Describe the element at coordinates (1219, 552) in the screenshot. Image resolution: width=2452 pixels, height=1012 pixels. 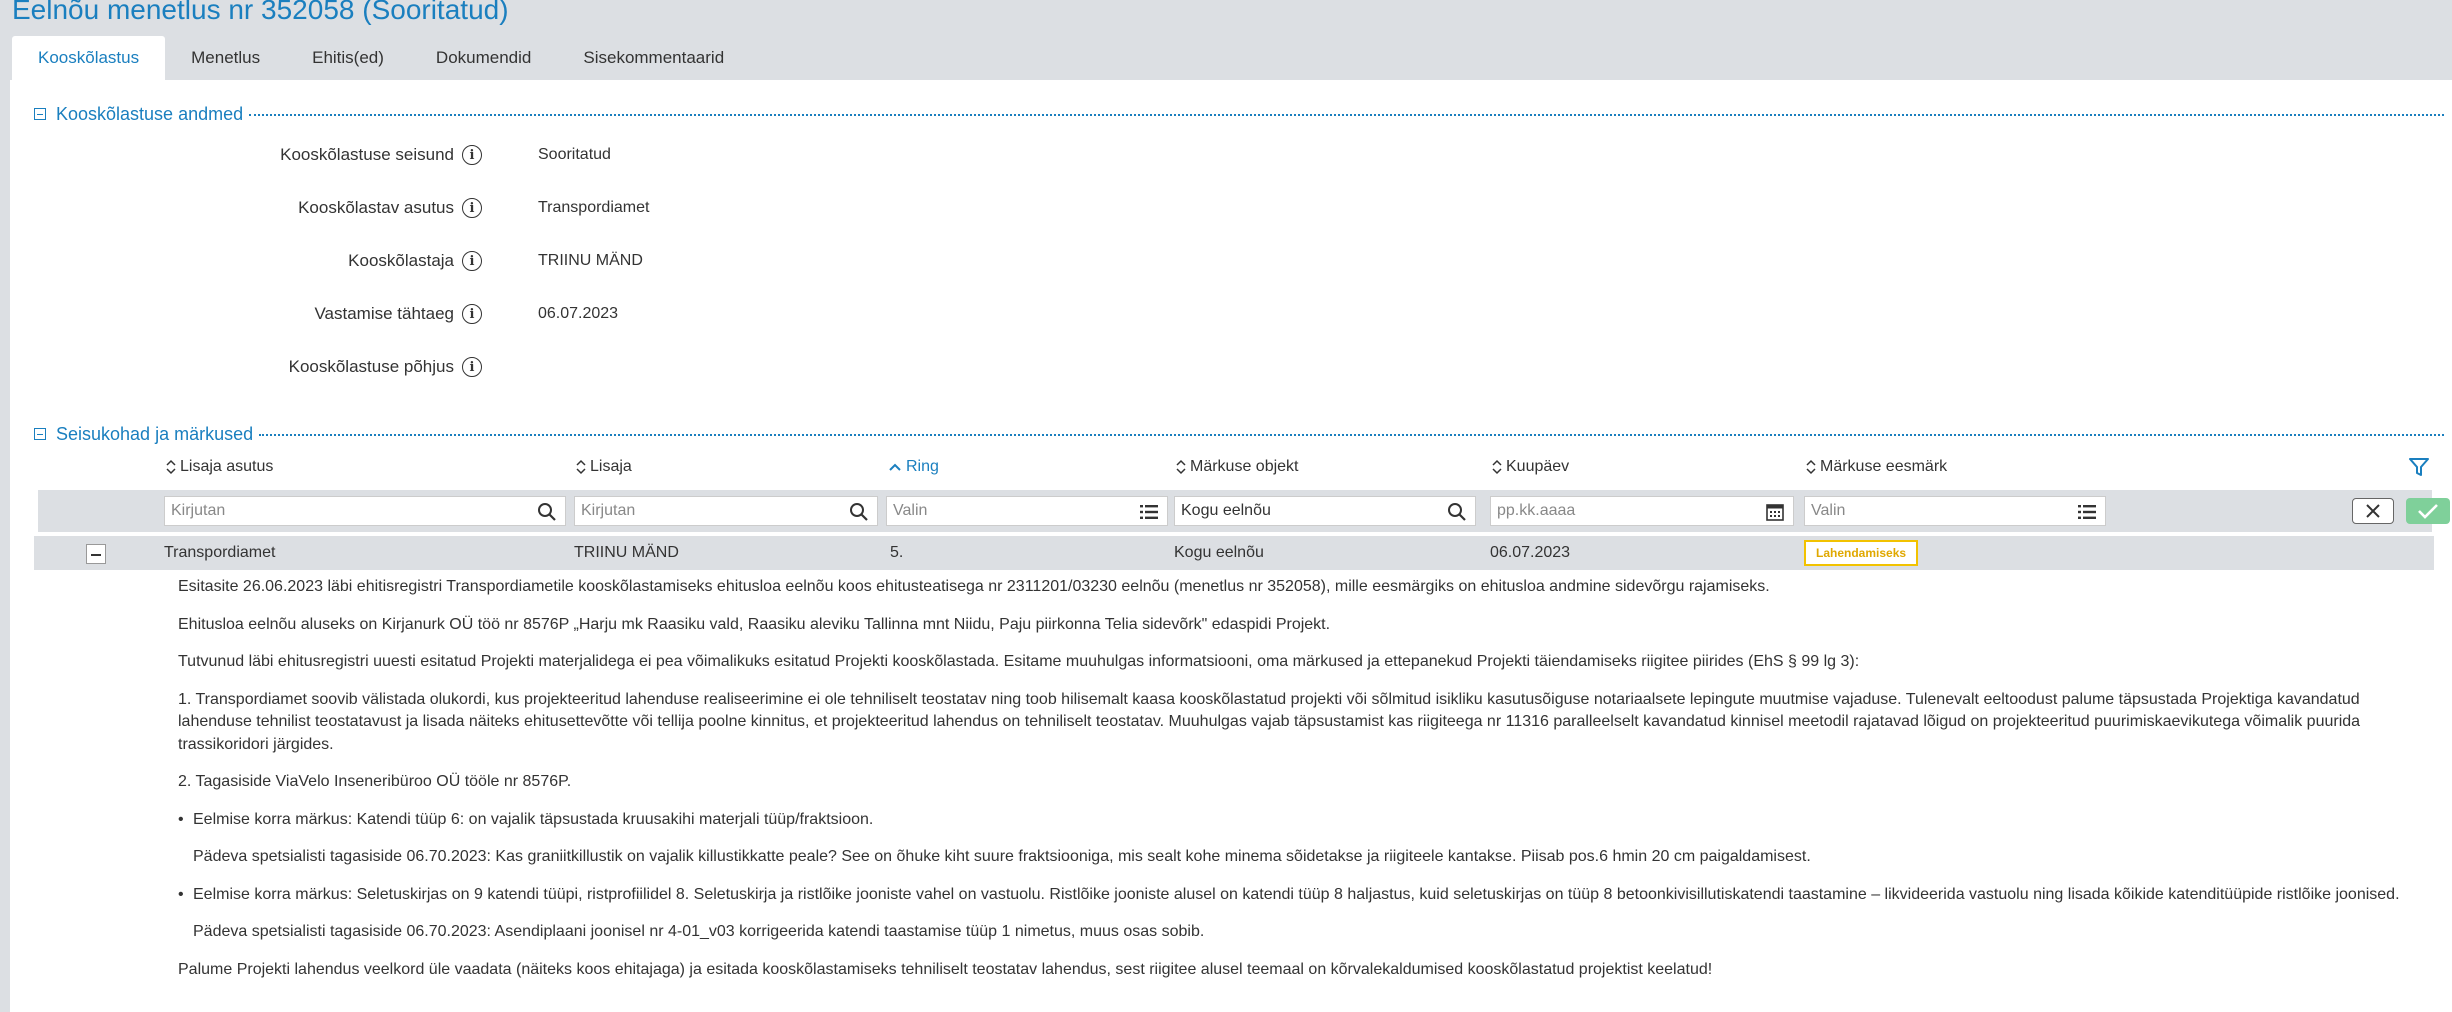
I see `cell-markuse-objekt: Kogu eelnõu` at that location.